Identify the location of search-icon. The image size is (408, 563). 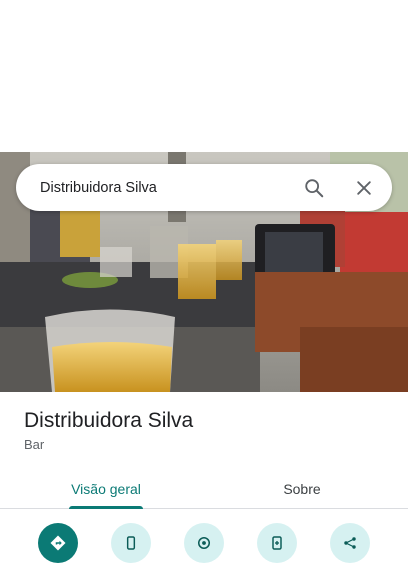
(314, 188).